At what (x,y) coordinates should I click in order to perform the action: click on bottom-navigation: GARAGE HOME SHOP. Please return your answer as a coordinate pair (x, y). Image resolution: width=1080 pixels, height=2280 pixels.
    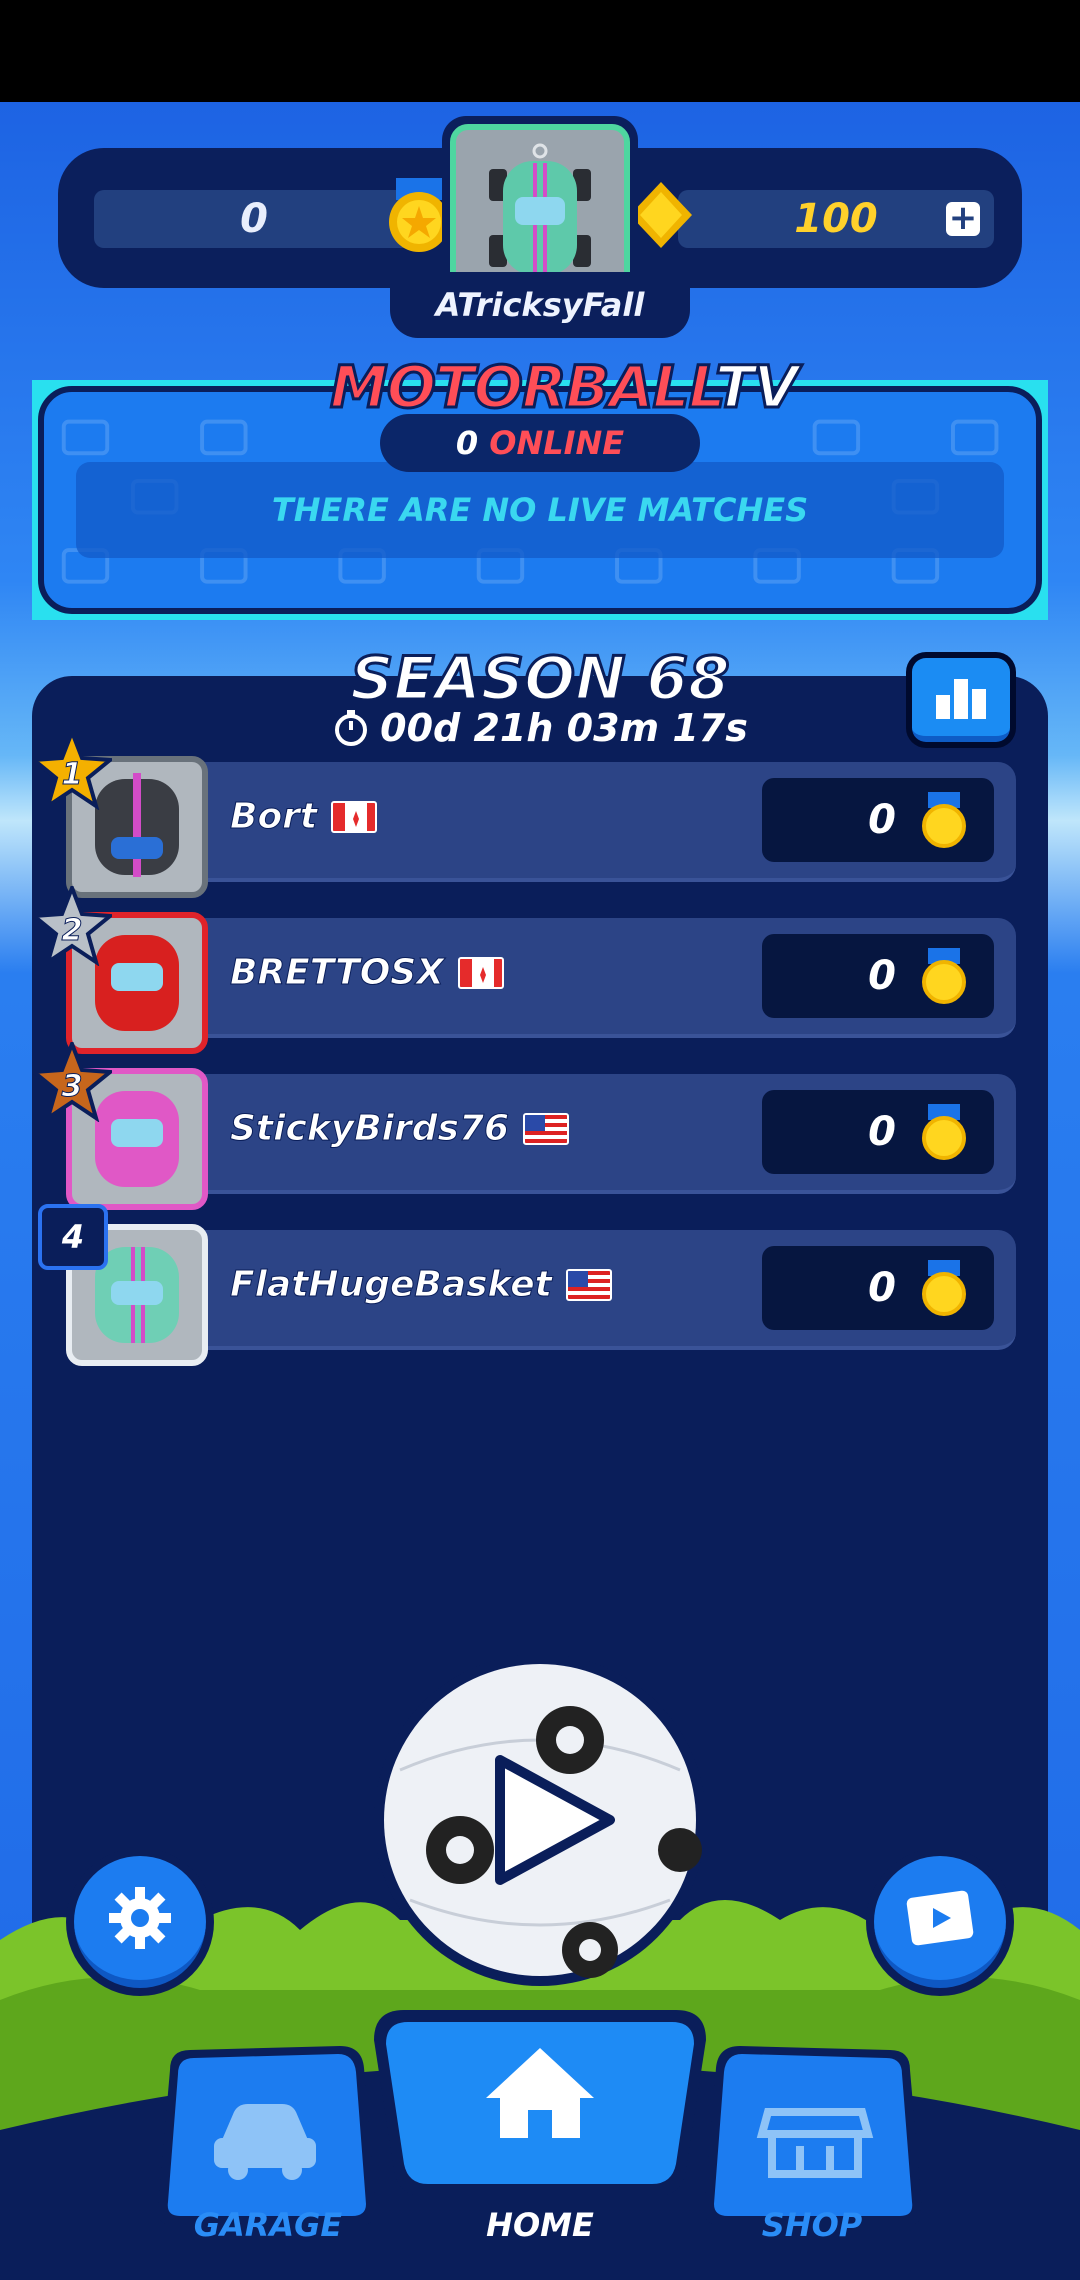
    Looking at the image, I should click on (540, 2140).